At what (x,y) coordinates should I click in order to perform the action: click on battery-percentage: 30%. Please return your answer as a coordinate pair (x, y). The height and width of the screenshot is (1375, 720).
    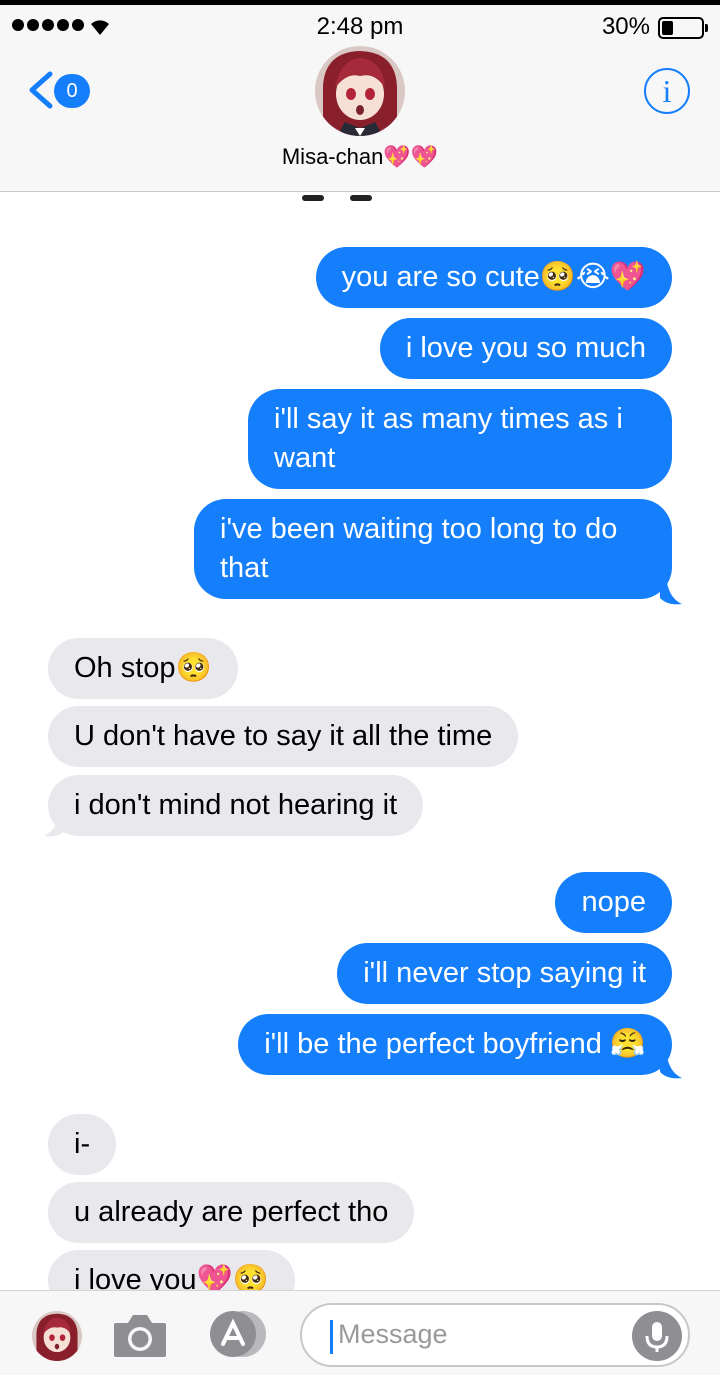
    Looking at the image, I should click on (625, 26).